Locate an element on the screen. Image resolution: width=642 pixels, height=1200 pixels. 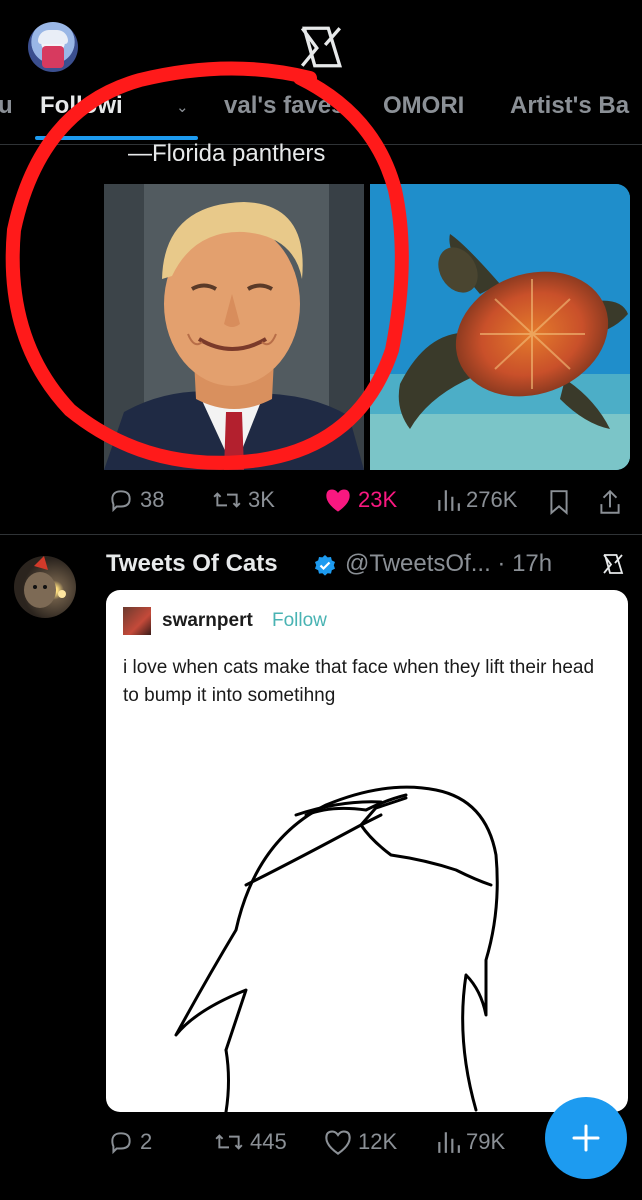
tumblr-username: swarnpert is located at coordinates (207, 620).